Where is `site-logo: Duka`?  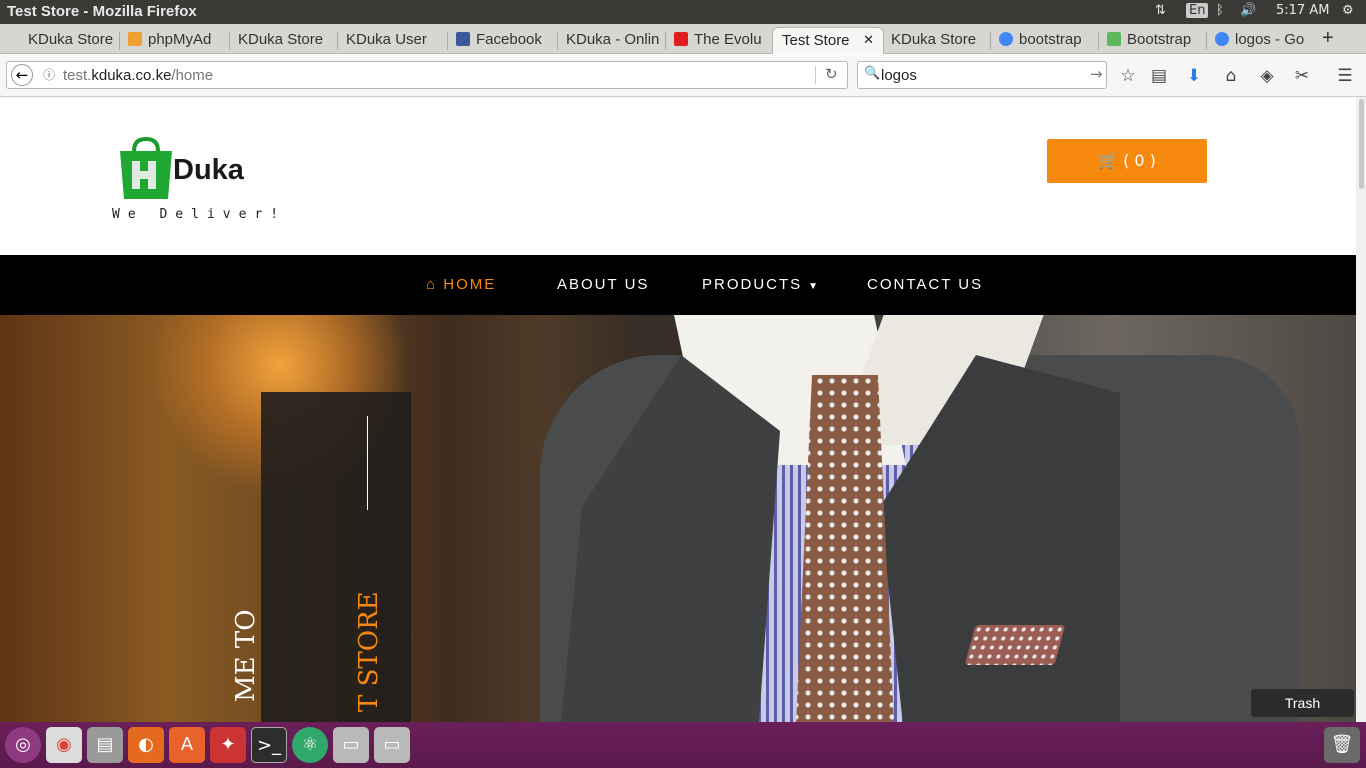 site-logo: Duka is located at coordinates (188, 168).